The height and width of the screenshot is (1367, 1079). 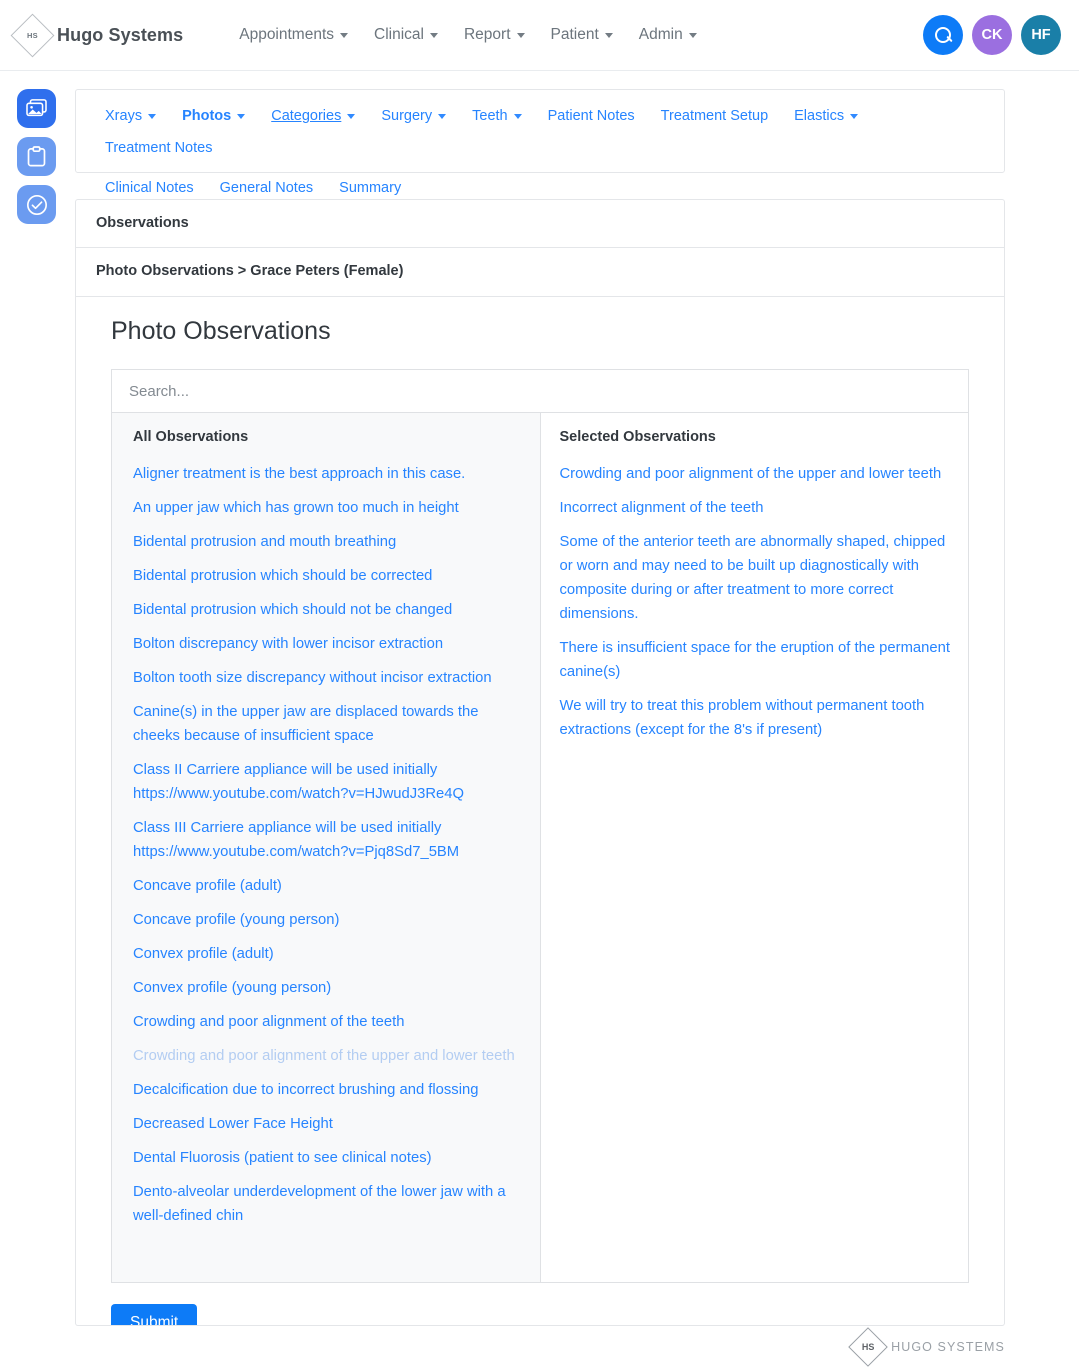 What do you see at coordinates (313, 116) in the screenshot?
I see `tab-categories: Categories` at bounding box center [313, 116].